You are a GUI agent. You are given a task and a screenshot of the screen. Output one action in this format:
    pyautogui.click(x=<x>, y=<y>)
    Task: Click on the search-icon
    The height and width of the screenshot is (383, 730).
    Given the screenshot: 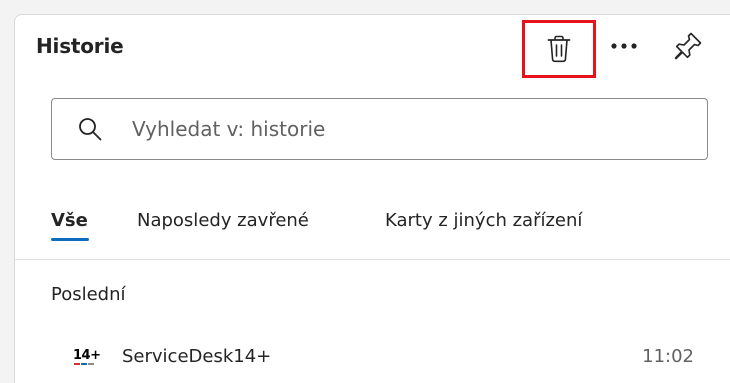 What is the action you would take?
    pyautogui.click(x=90, y=129)
    